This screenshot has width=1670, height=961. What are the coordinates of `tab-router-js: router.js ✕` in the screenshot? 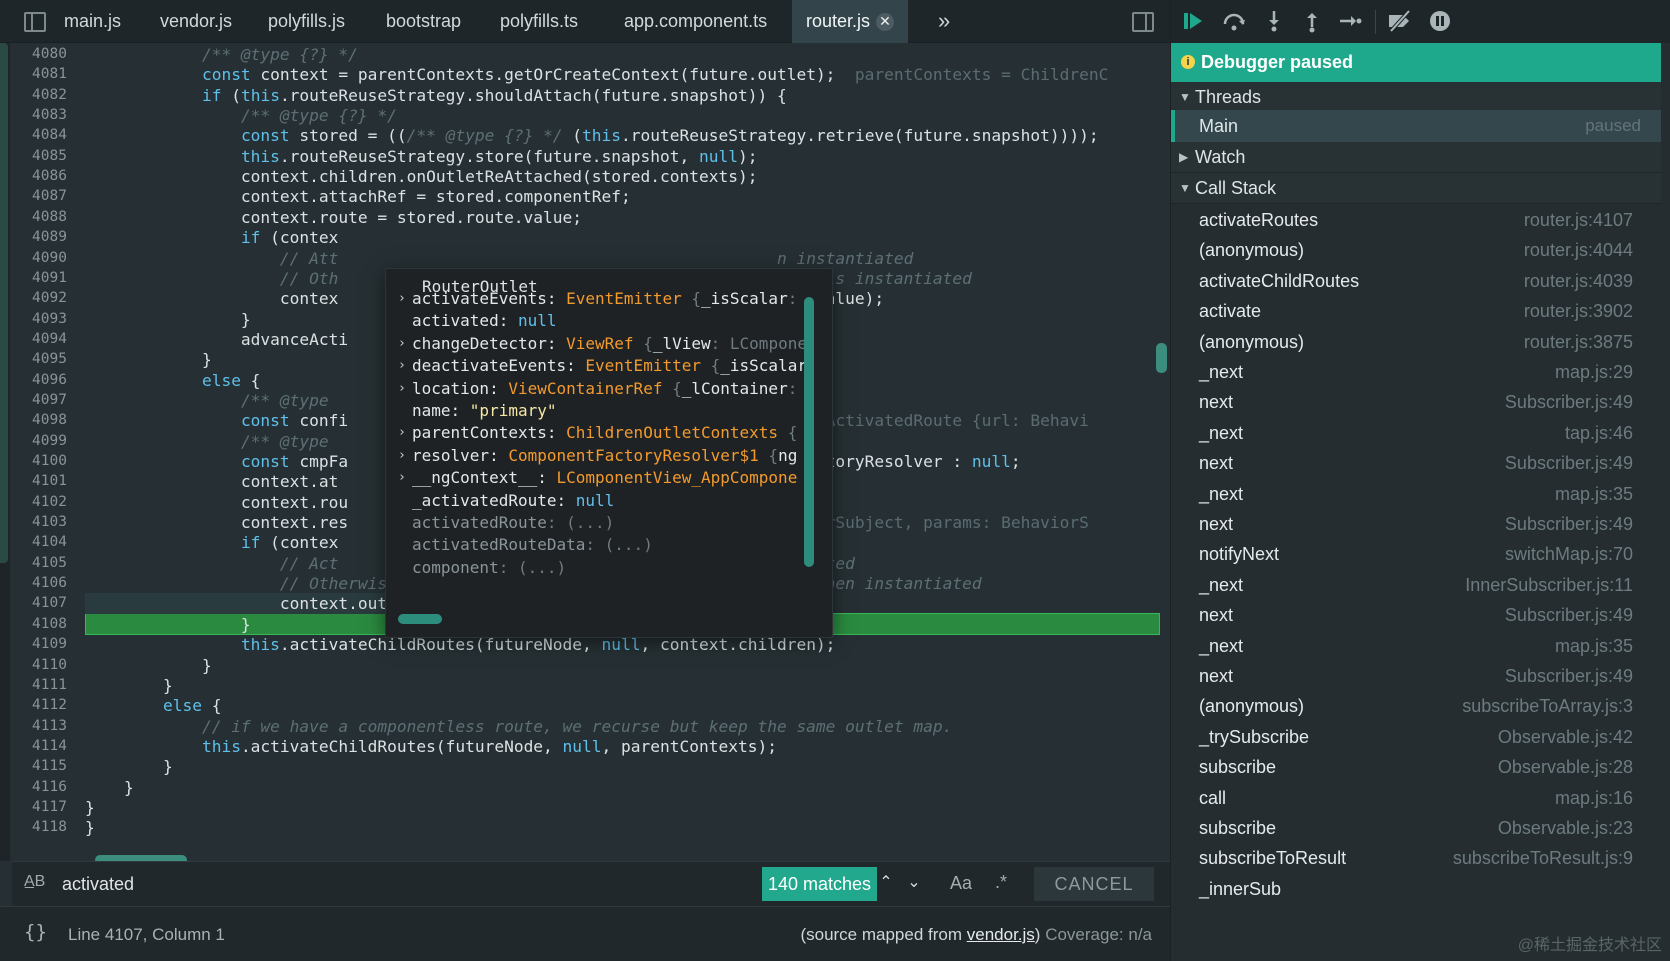 It's located at (850, 21).